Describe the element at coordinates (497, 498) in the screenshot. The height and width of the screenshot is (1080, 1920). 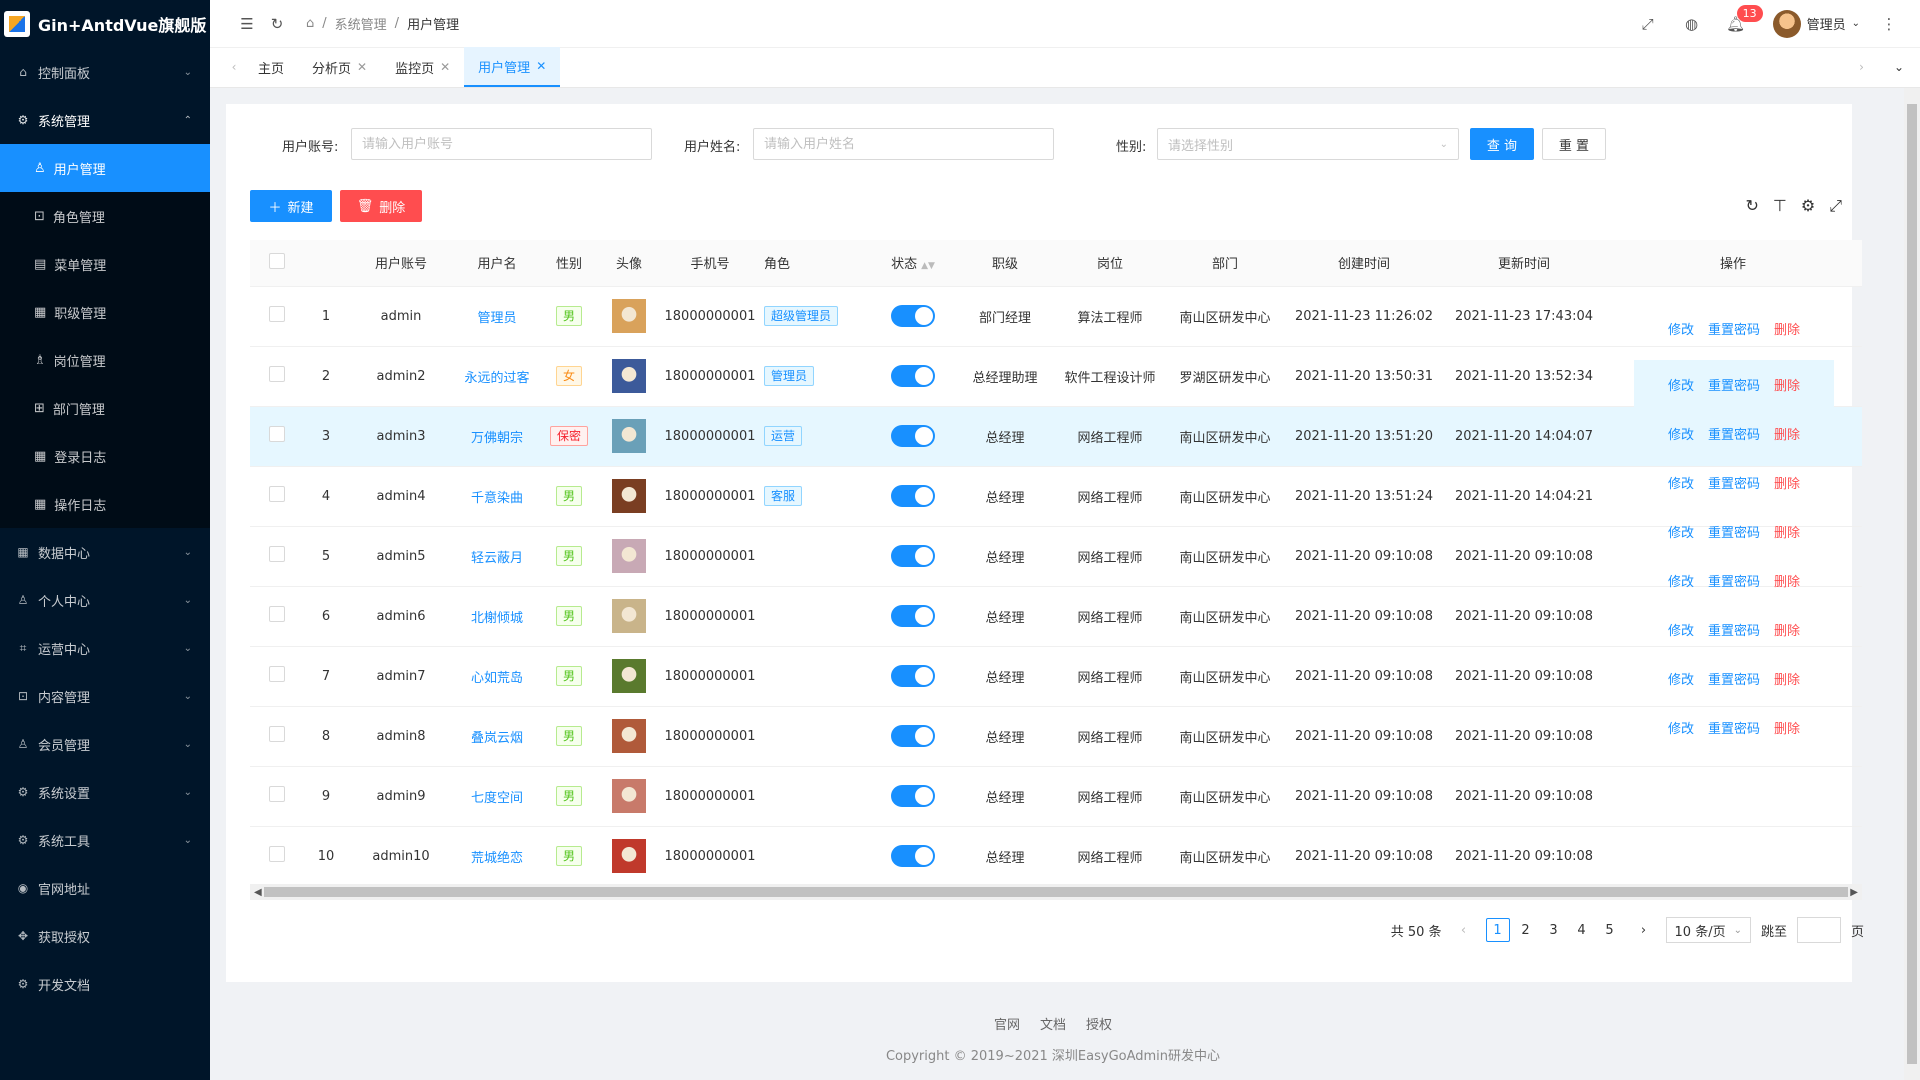
I see `user-name-link: 千意染曲` at that location.